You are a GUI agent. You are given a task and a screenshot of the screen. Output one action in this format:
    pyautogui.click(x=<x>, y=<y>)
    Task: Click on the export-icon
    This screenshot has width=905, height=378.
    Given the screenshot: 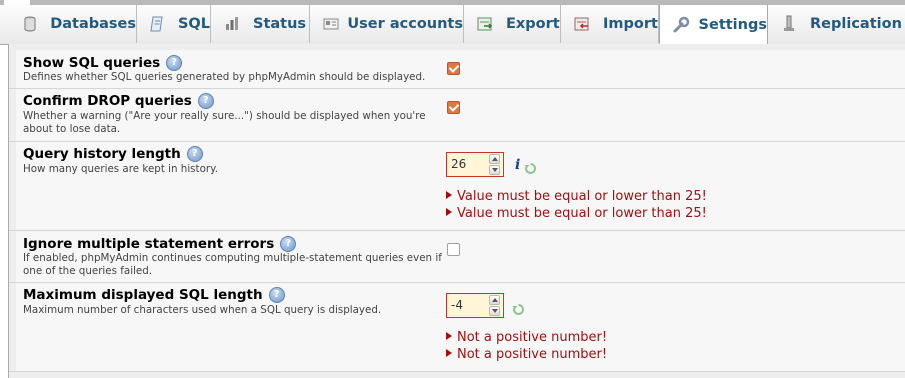 What is the action you would take?
    pyautogui.click(x=485, y=24)
    